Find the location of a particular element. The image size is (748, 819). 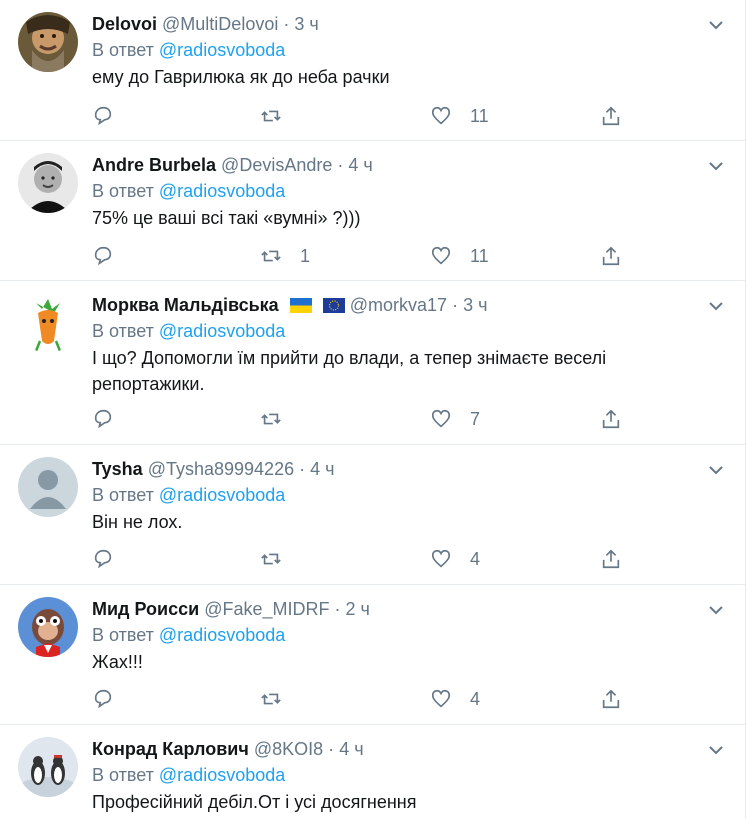

user-name: Delovoi is located at coordinates (124, 24).